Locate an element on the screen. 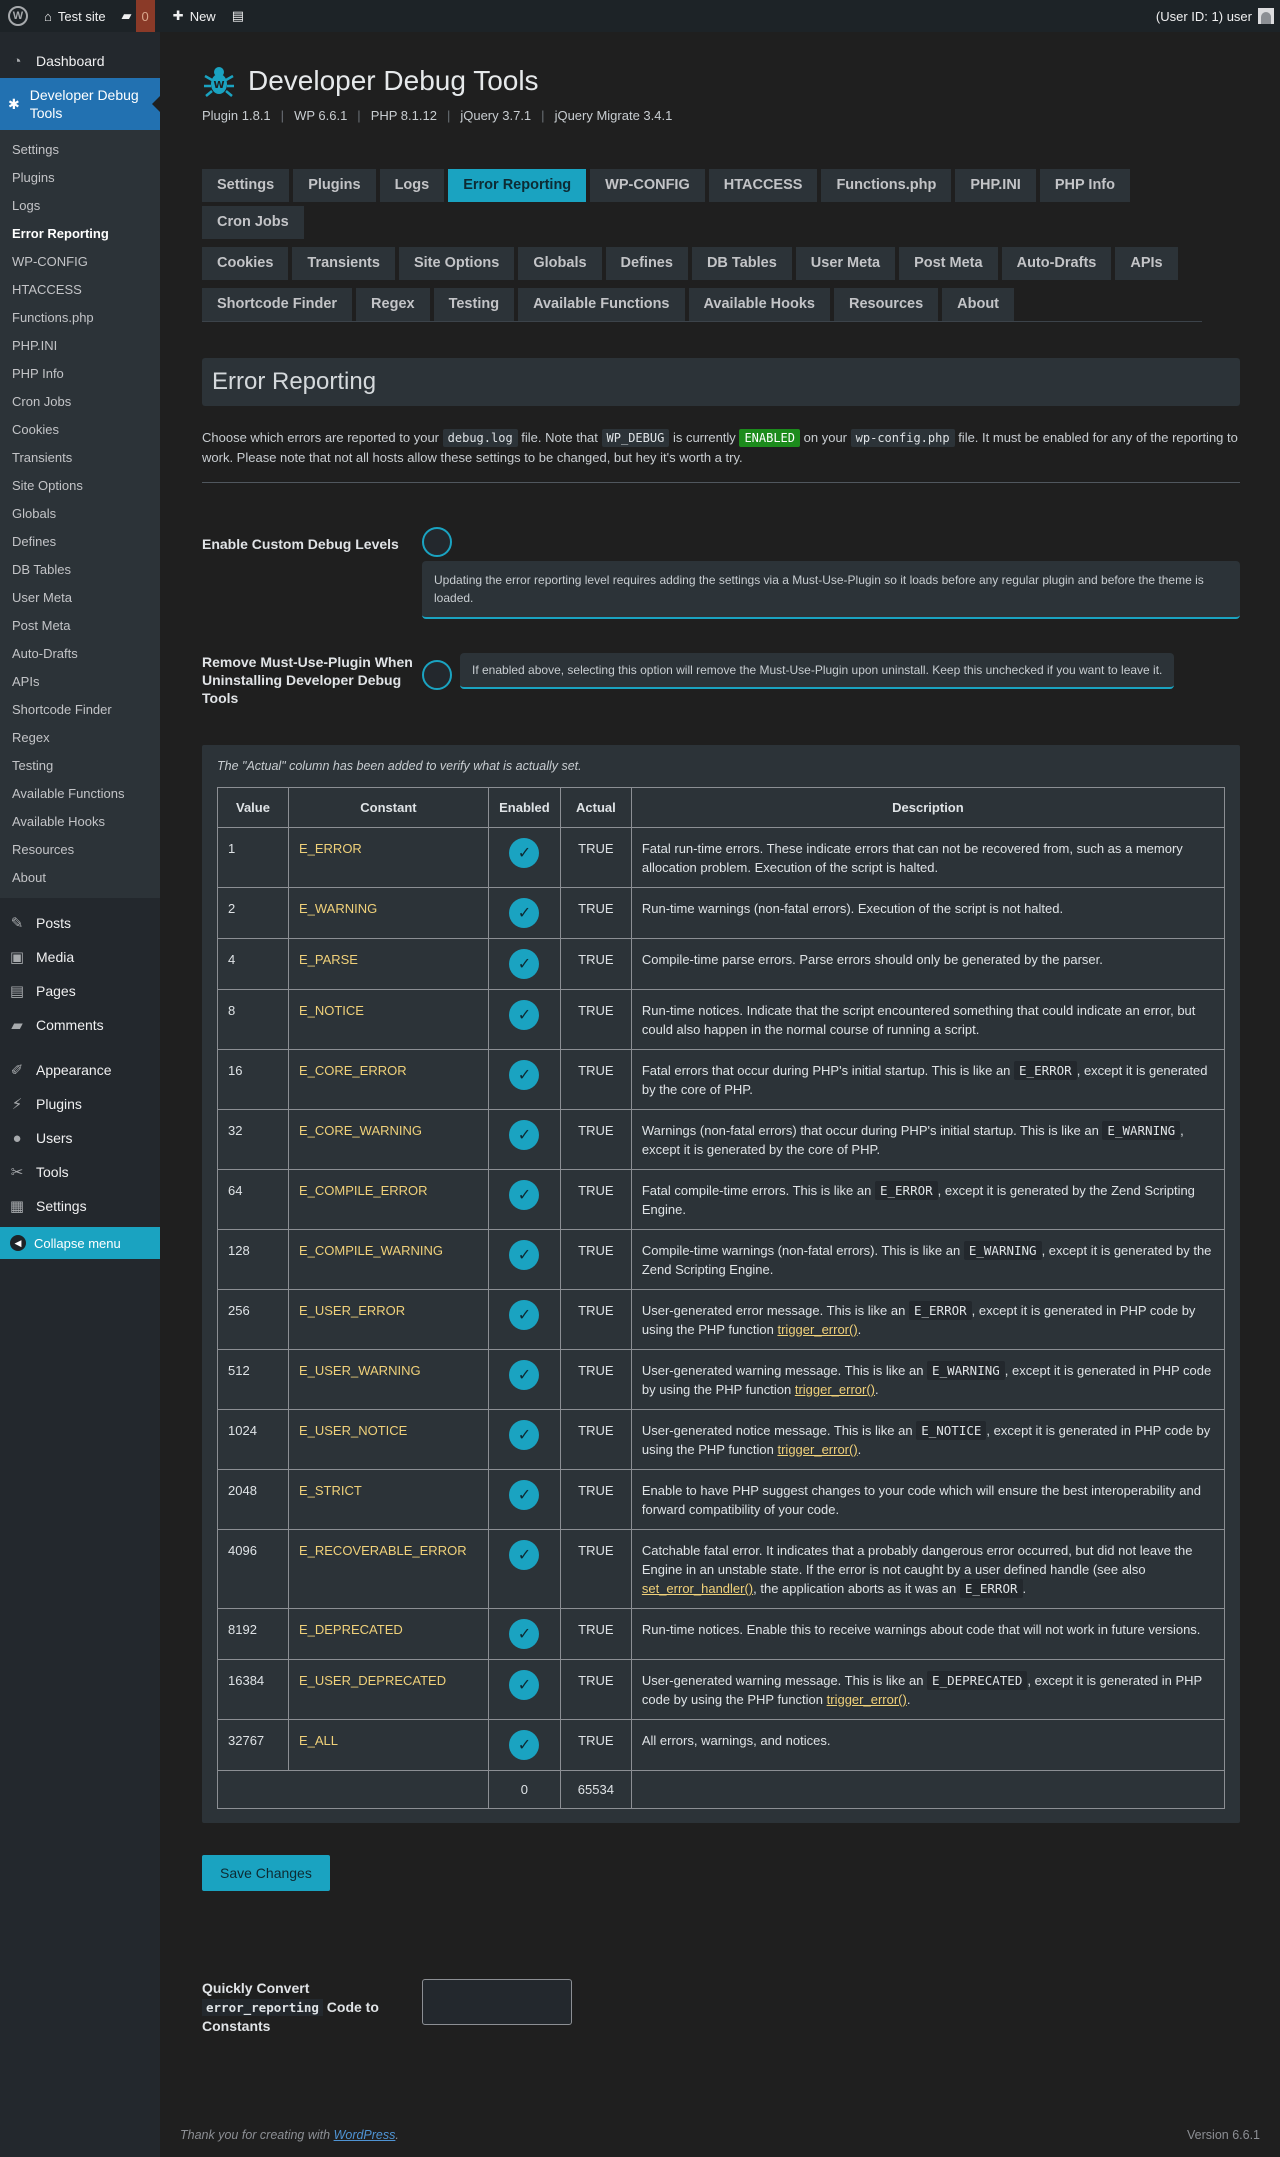  custom-debug-levels-toggle is located at coordinates (437, 542).